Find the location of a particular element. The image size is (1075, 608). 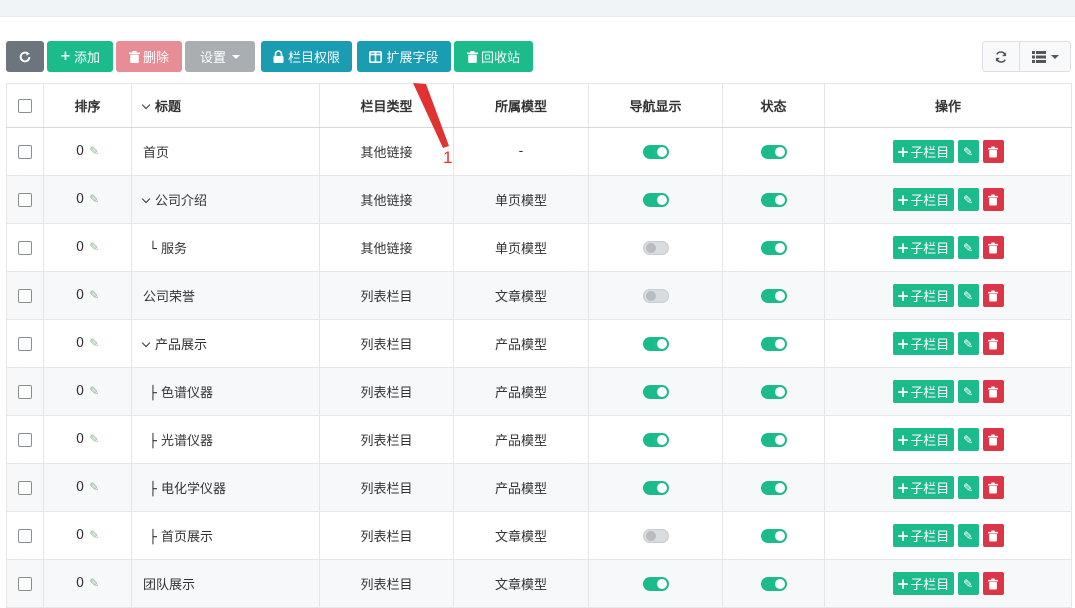

status-cell is located at coordinates (773, 535).